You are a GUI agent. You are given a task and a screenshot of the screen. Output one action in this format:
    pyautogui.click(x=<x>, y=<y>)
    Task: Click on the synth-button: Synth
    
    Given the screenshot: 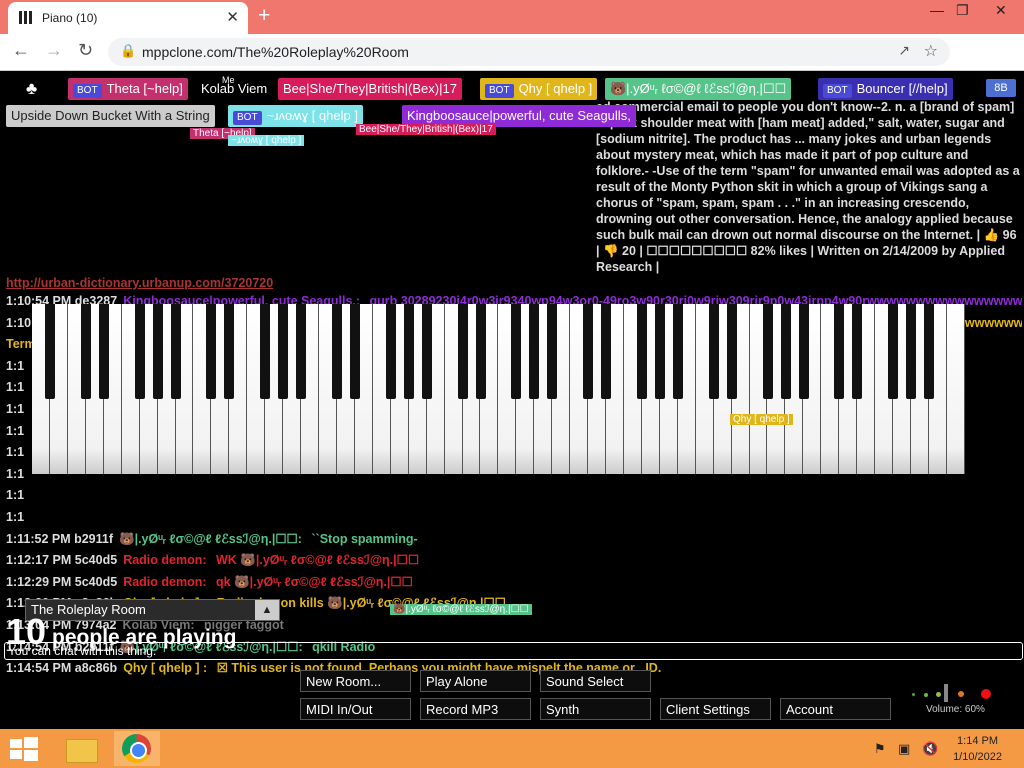 What is the action you would take?
    pyautogui.click(x=595, y=709)
    